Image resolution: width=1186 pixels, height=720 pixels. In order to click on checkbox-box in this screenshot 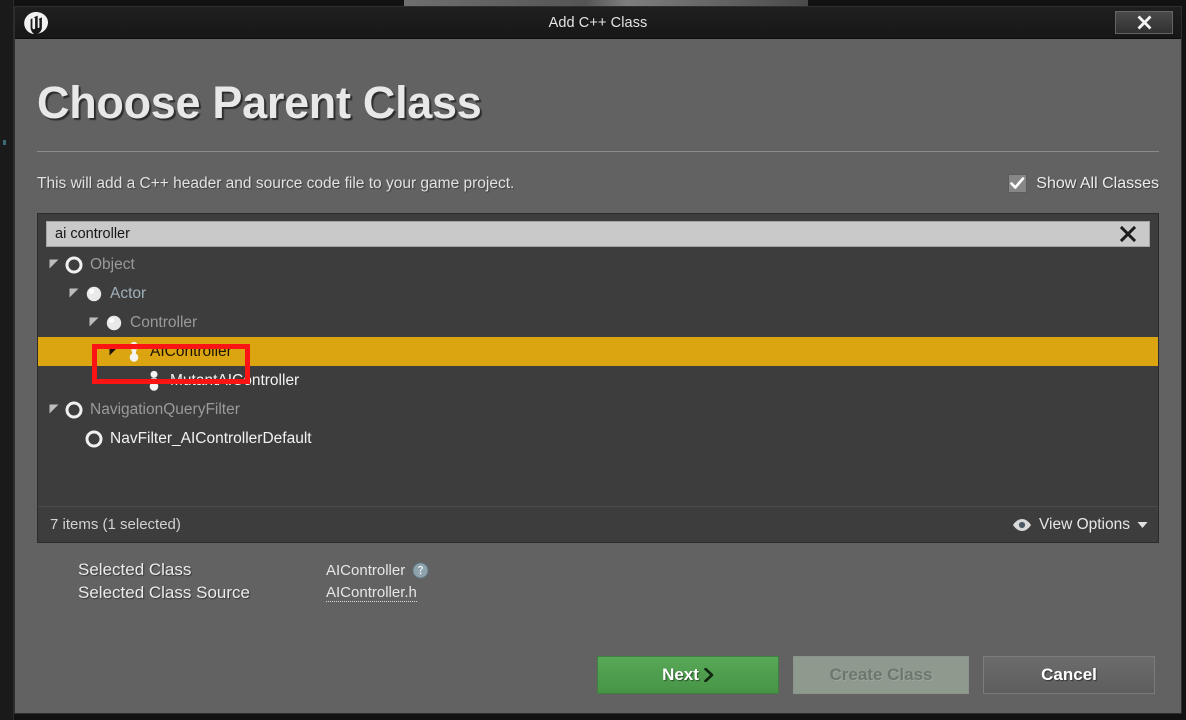, I will do `click(1018, 183)`.